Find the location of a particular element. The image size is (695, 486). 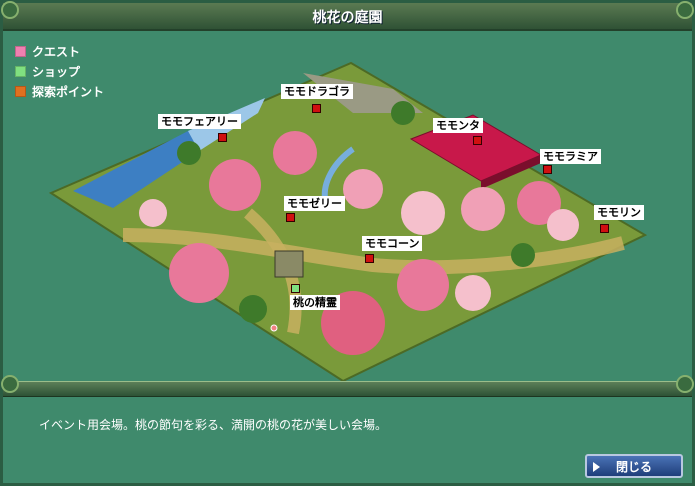

poi-label-momocorn: モモコーン is located at coordinates (392, 243).